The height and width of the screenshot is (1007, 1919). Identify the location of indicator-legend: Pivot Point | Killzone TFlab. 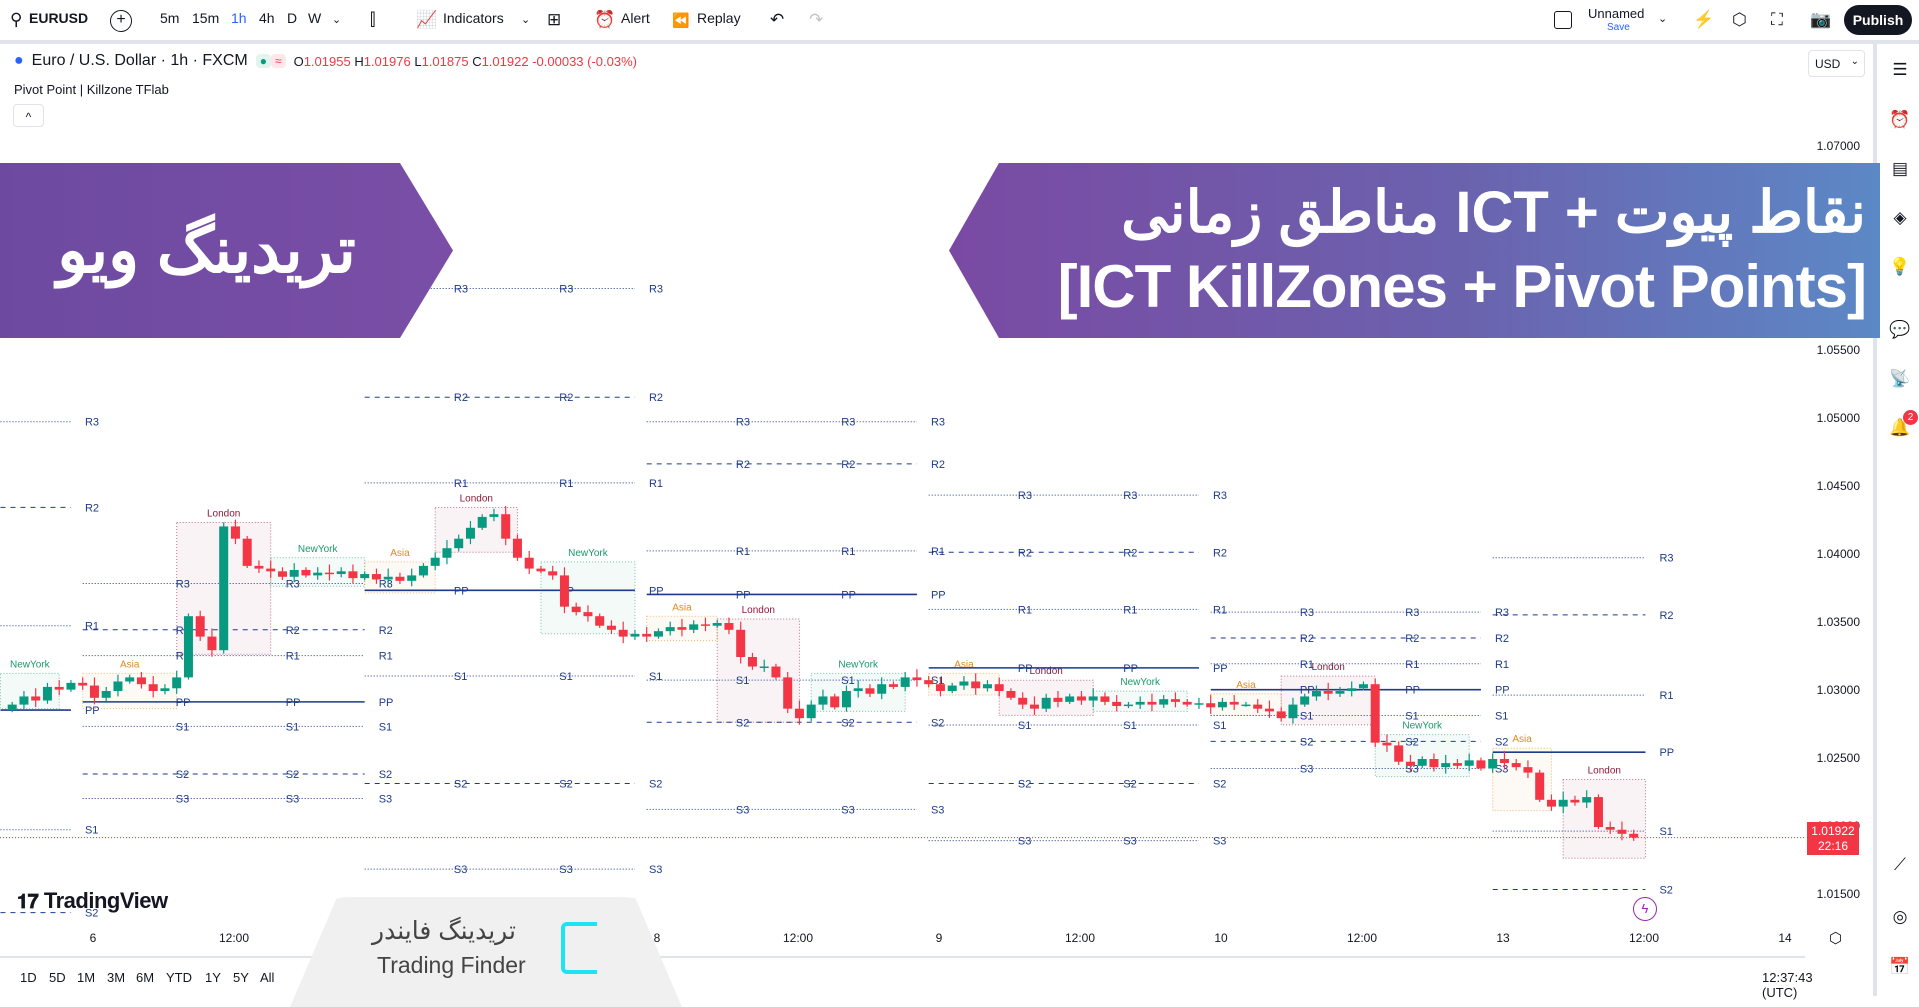
(91, 89).